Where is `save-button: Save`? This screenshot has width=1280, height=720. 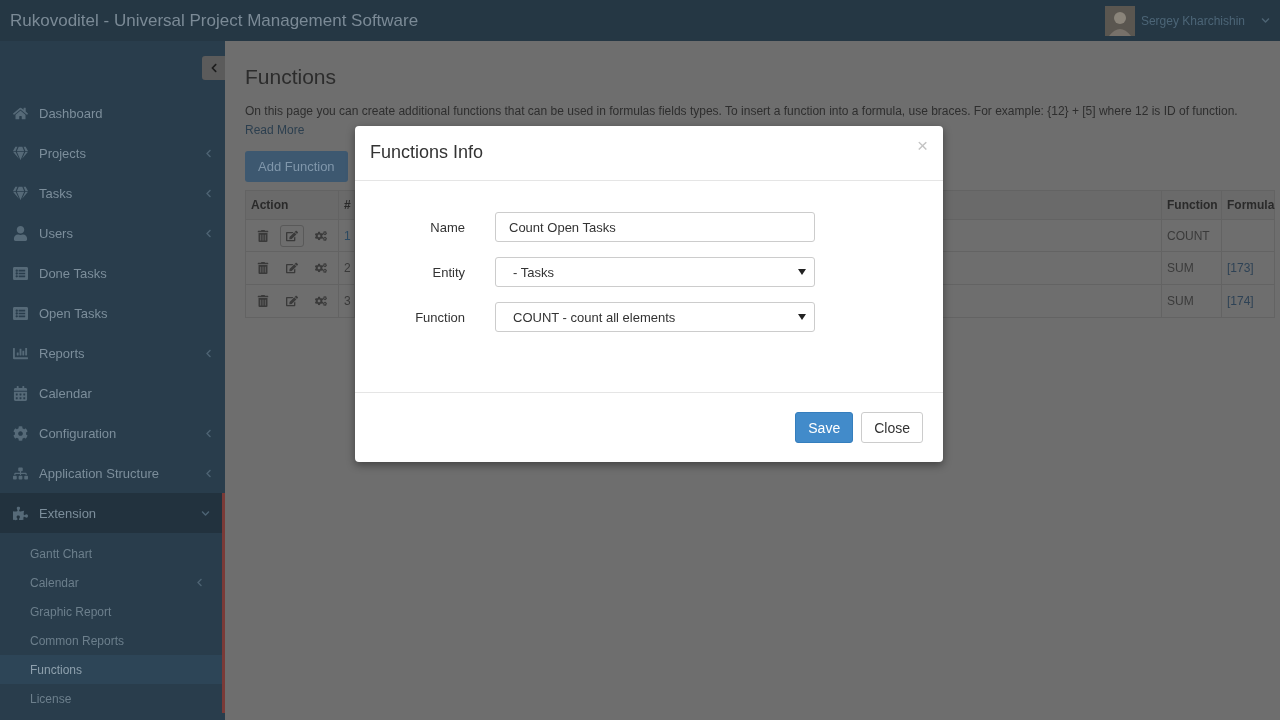
save-button: Save is located at coordinates (824, 427).